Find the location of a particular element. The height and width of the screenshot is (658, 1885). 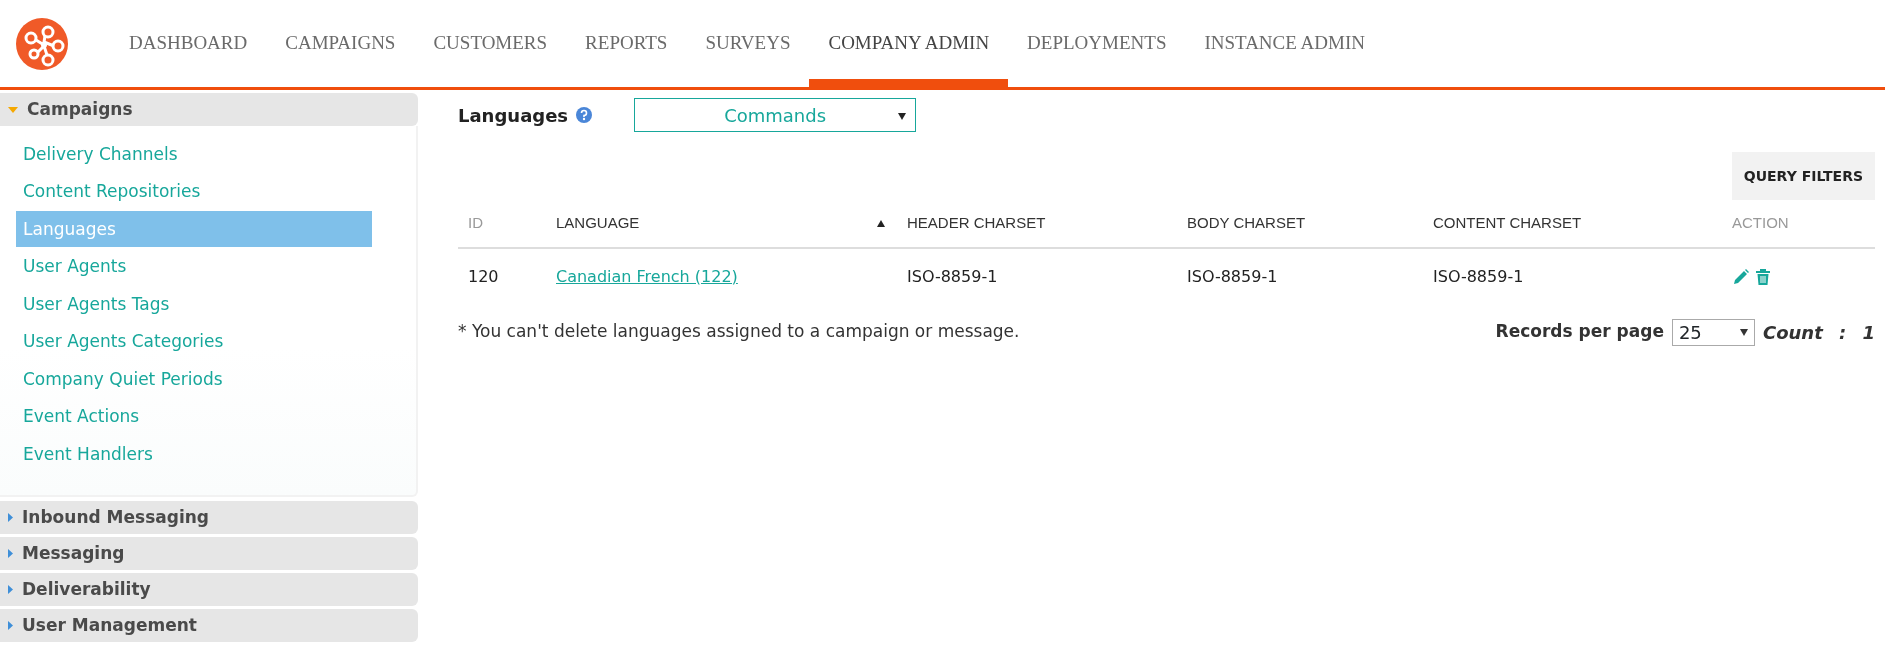

logo-icon is located at coordinates (42, 43).